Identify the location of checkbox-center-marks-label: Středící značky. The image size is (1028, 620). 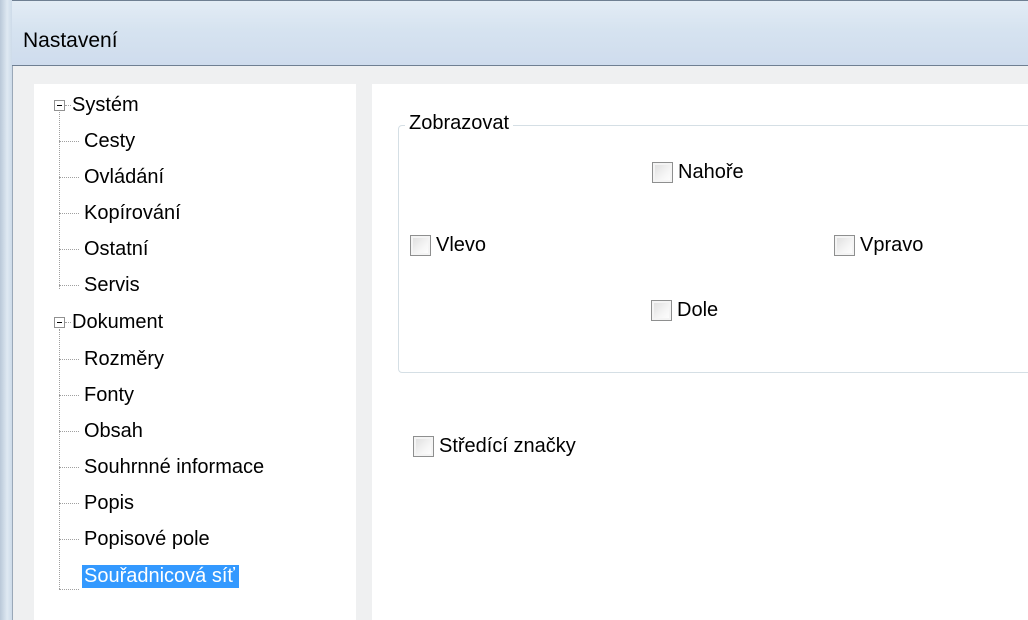
(507, 446).